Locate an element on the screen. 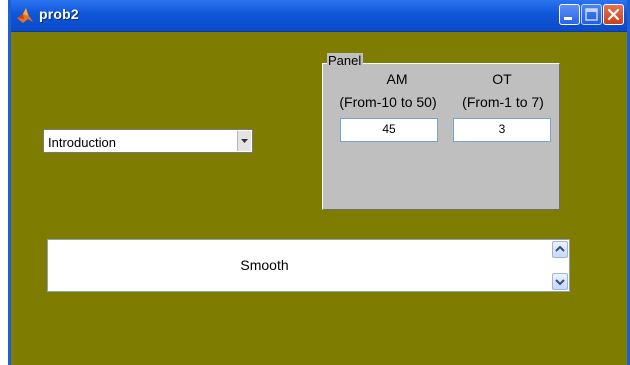  maximize-icon is located at coordinates (591, 14).